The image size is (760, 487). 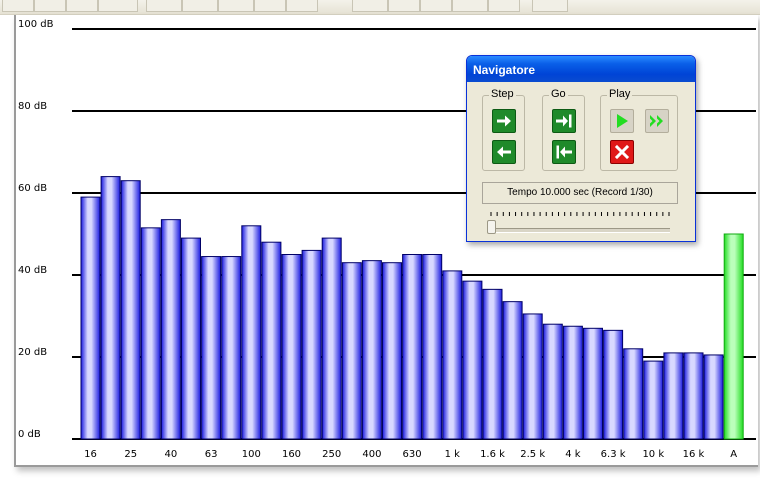 What do you see at coordinates (491, 227) in the screenshot?
I see `record-slider-thumb` at bounding box center [491, 227].